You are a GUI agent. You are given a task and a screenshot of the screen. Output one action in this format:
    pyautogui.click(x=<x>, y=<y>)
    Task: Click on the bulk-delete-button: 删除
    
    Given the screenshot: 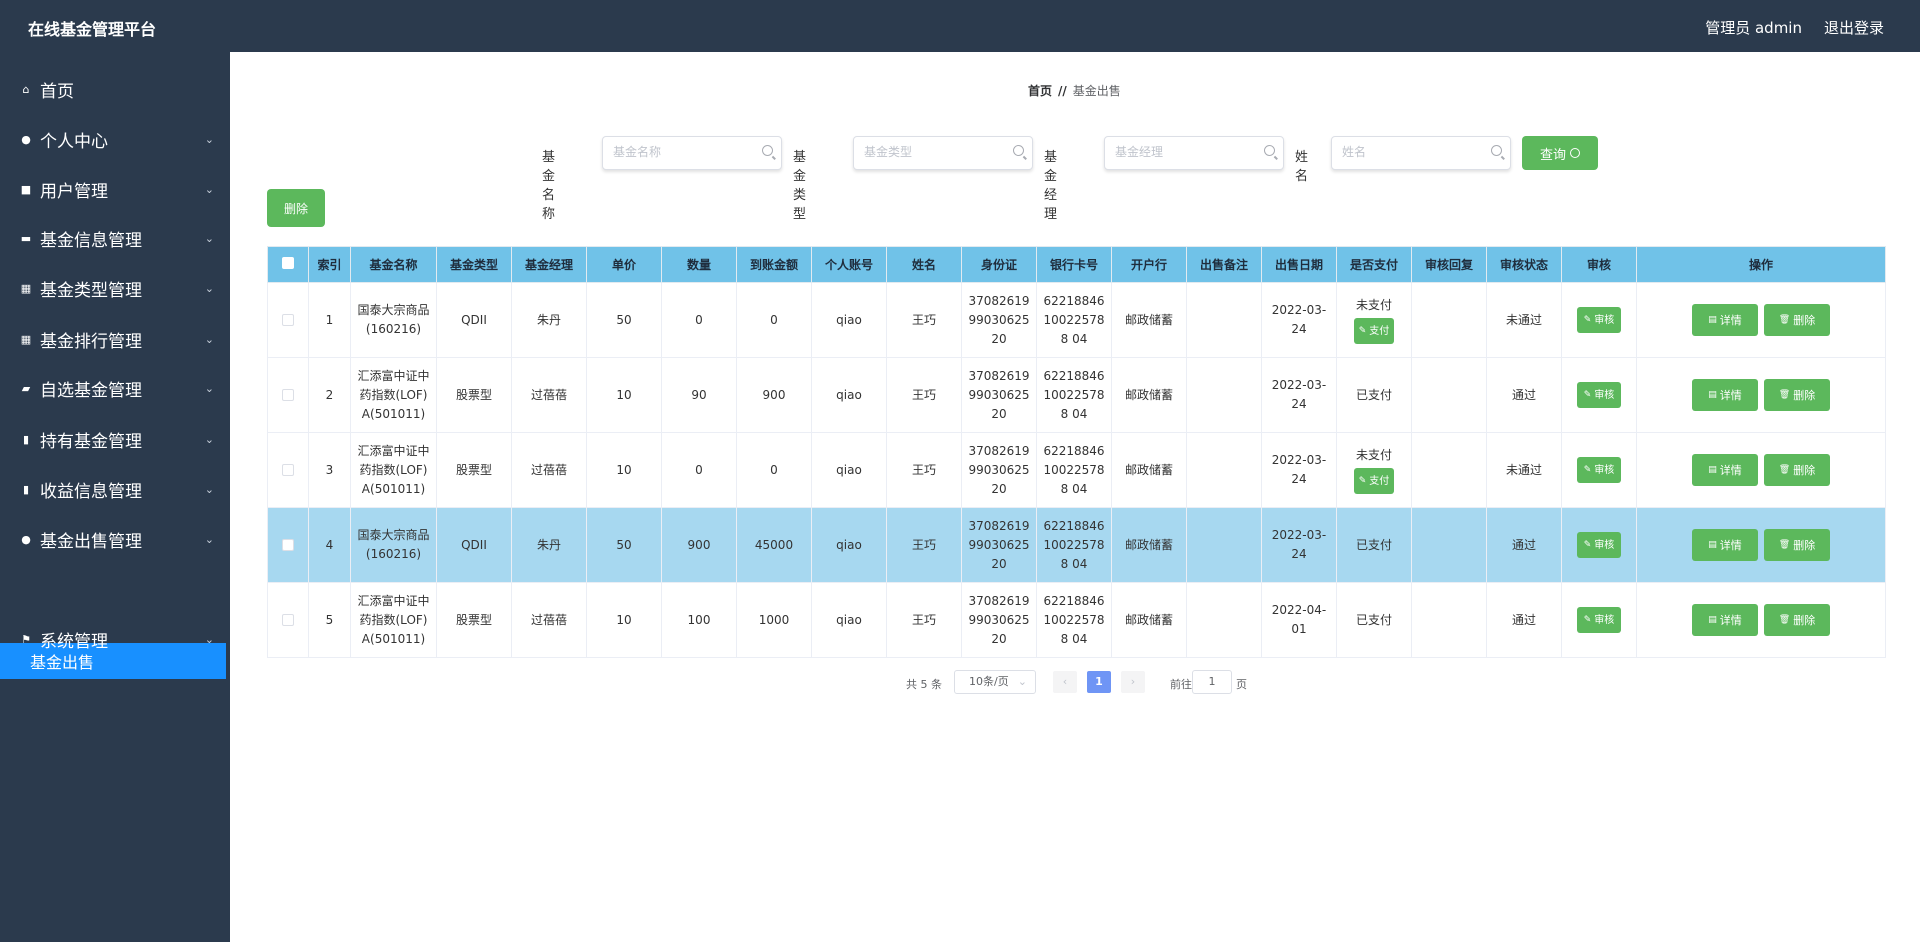 What is the action you would take?
    pyautogui.click(x=296, y=208)
    